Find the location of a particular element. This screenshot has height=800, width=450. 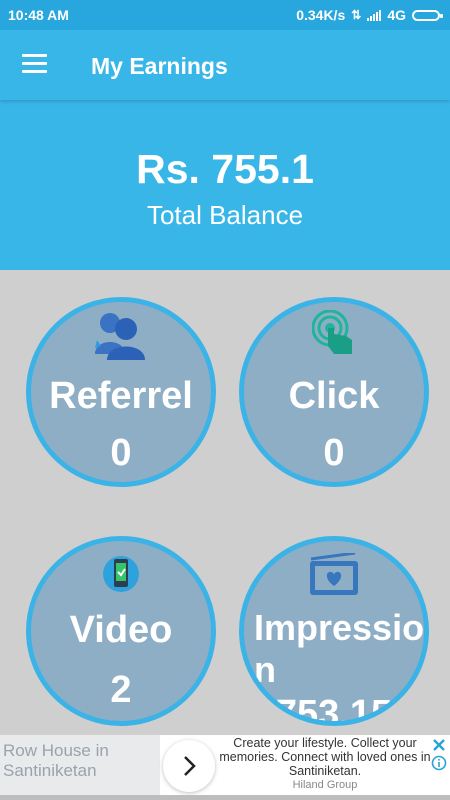

tv-heart-icon is located at coordinates (334, 576).